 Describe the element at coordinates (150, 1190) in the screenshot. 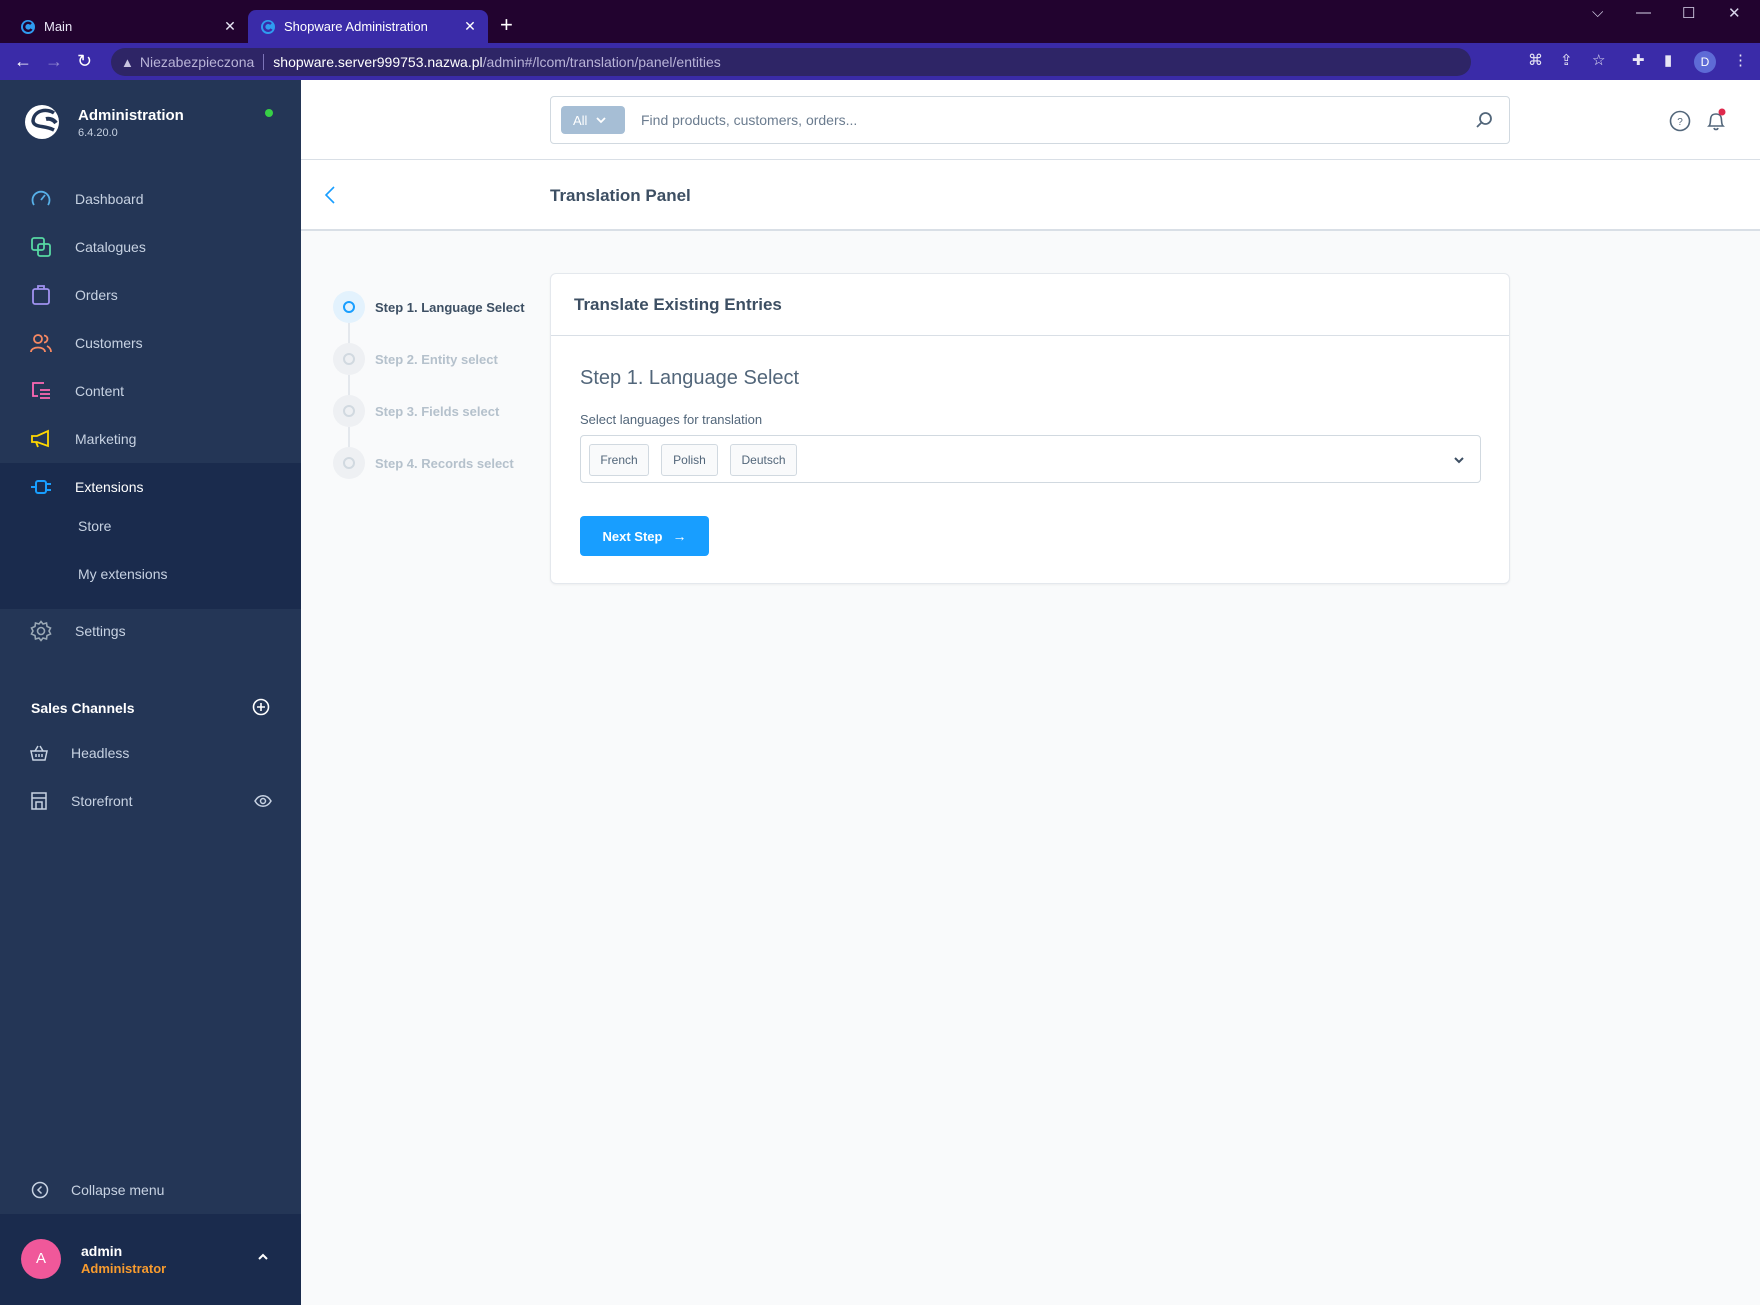

I see `collapse-menu-button: Collapse menu` at that location.